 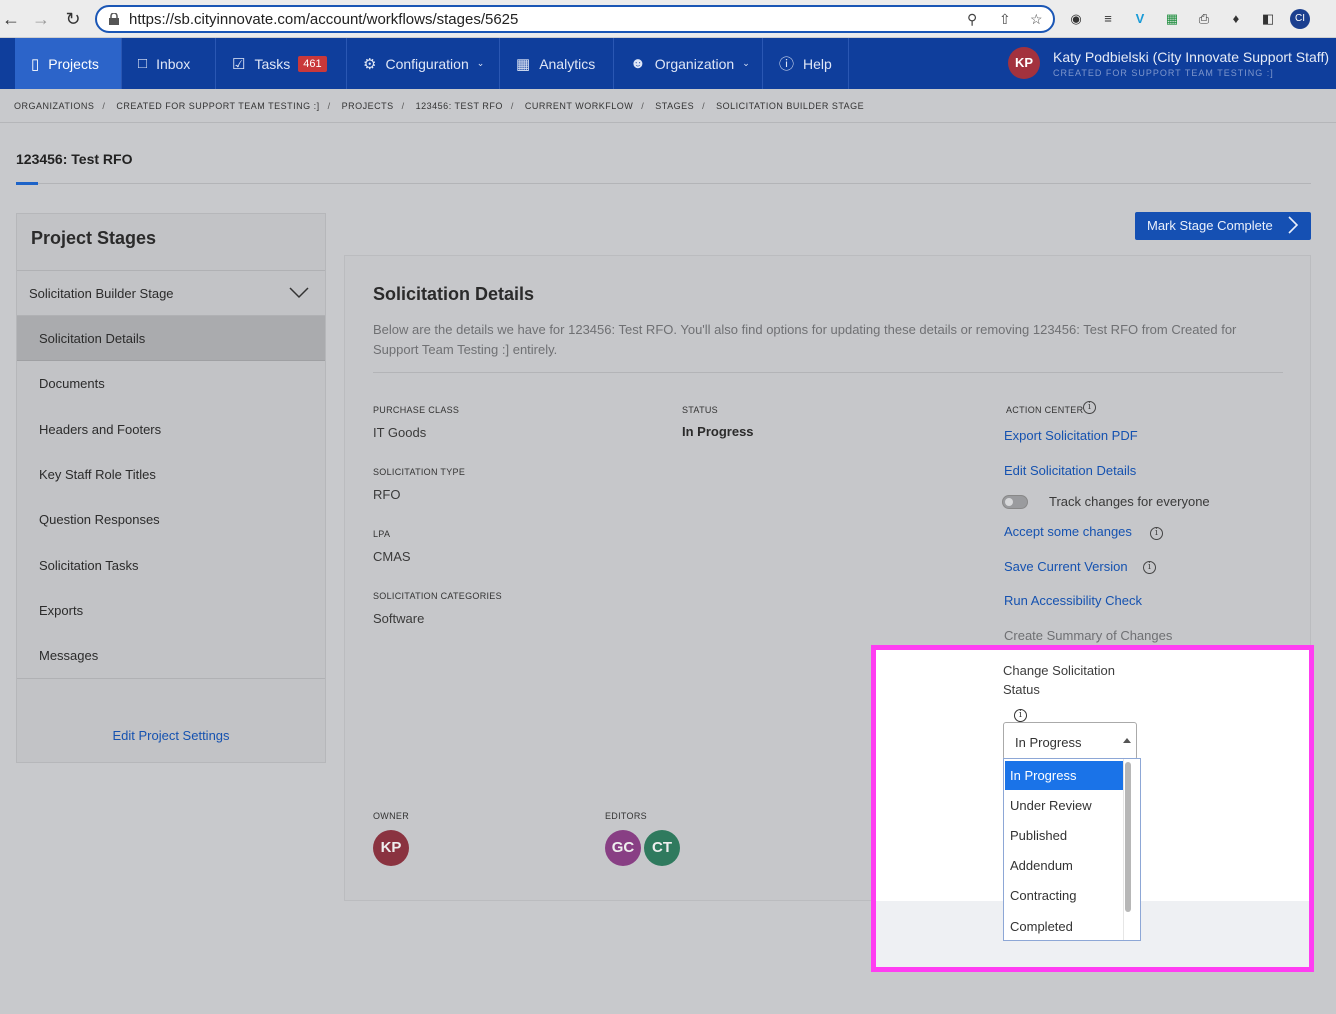 I want to click on status-option: Under Review, so click(x=1064, y=805).